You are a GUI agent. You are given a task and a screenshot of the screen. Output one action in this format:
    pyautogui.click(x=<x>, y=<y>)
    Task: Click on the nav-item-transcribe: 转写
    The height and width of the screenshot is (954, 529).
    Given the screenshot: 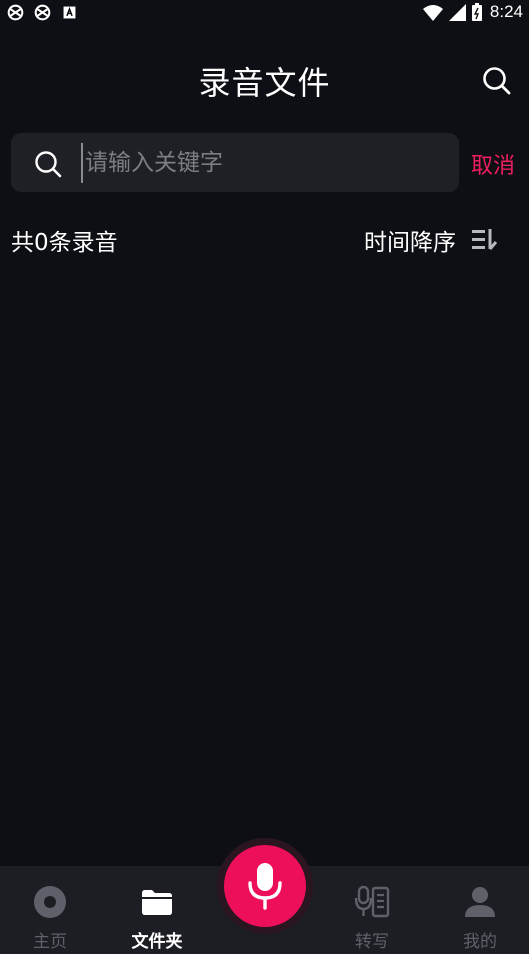 What is the action you would take?
    pyautogui.click(x=372, y=910)
    